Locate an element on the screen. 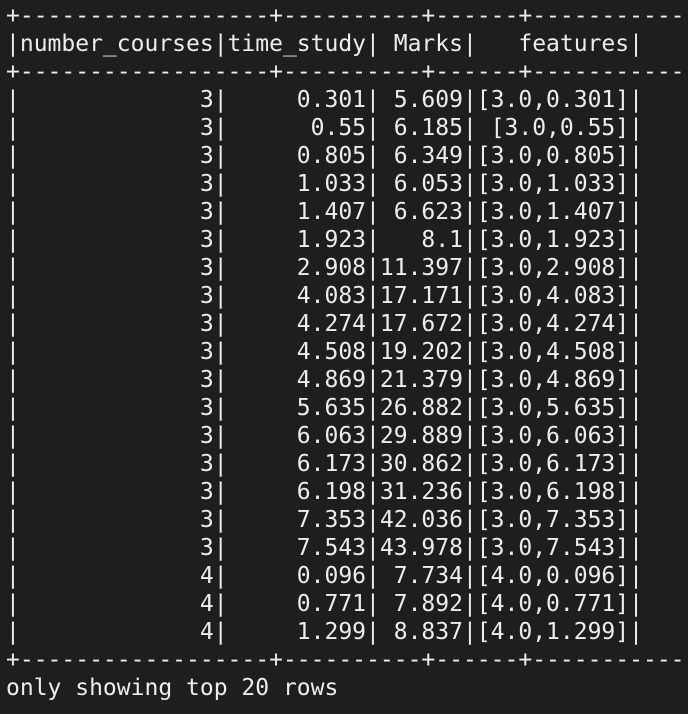 The image size is (688, 714). table-row: | 4| 1.299| 8.837|[4.0,1.299]| is located at coordinates (324, 632).